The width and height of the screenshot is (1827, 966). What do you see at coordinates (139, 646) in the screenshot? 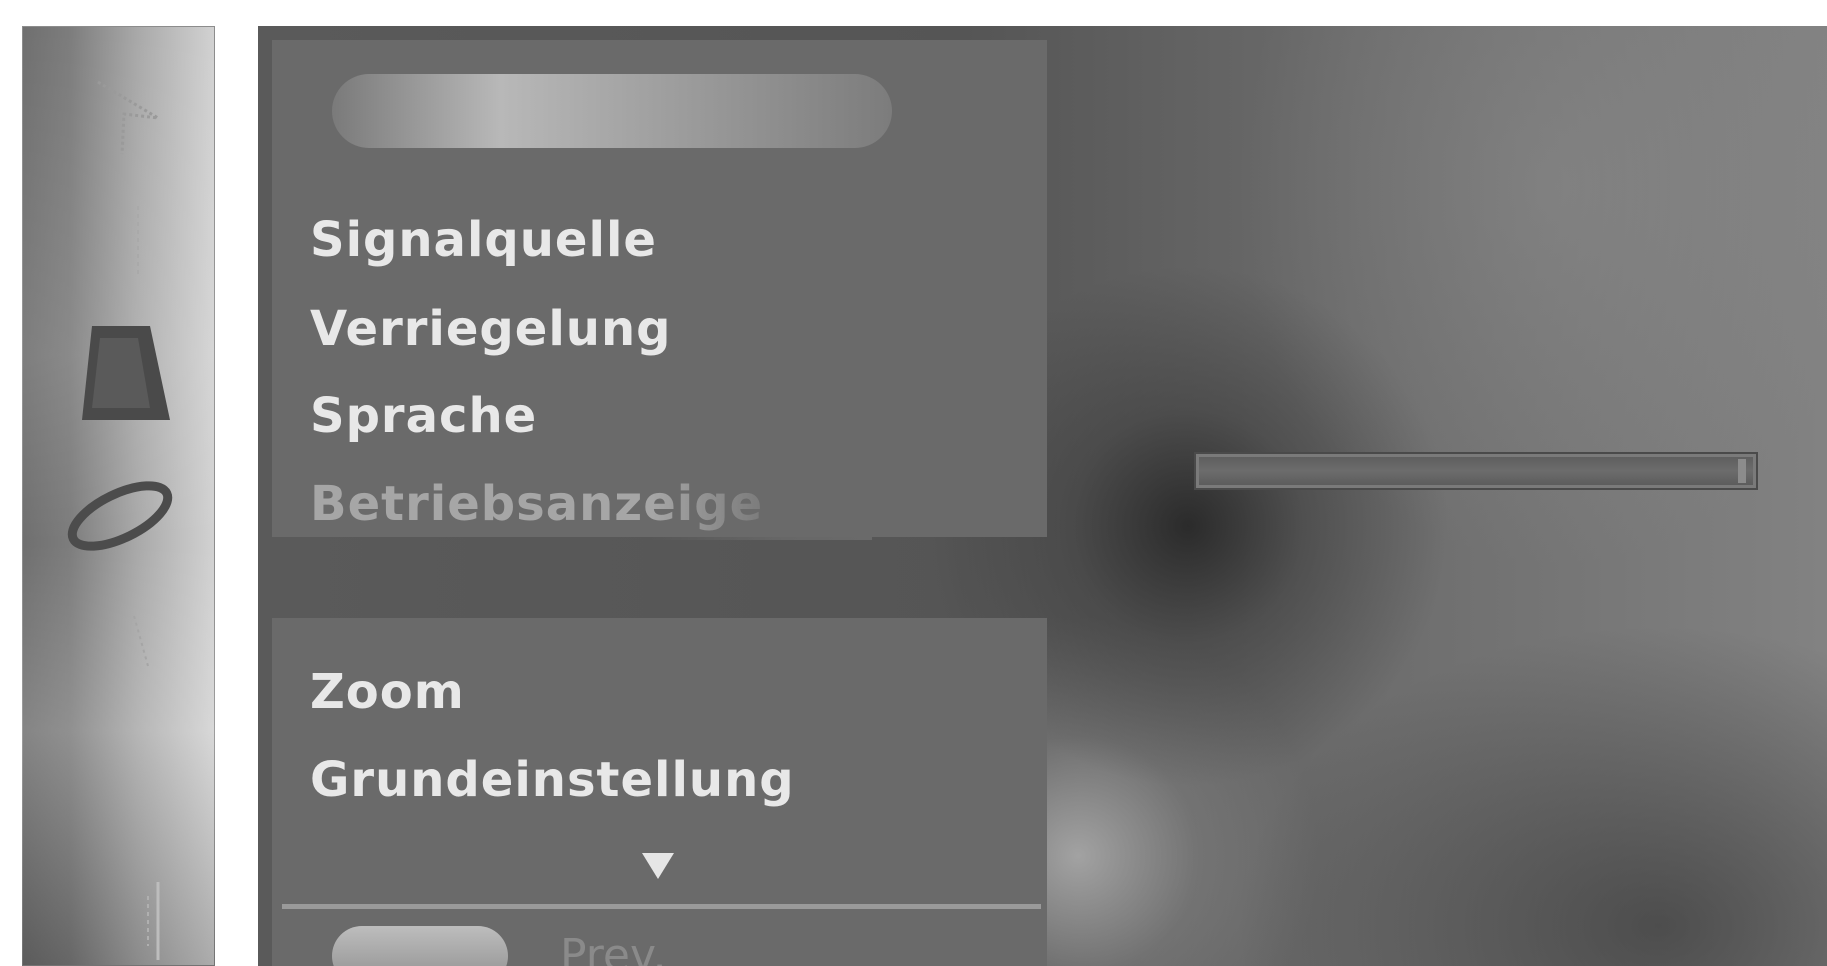
I see `channel-icon` at bounding box center [139, 646].